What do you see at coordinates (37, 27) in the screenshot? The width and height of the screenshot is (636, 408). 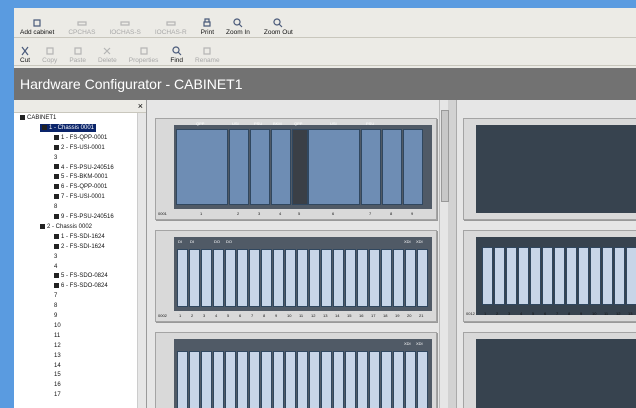 I see `toolbar-button-add-cabinet: Add cabinet` at bounding box center [37, 27].